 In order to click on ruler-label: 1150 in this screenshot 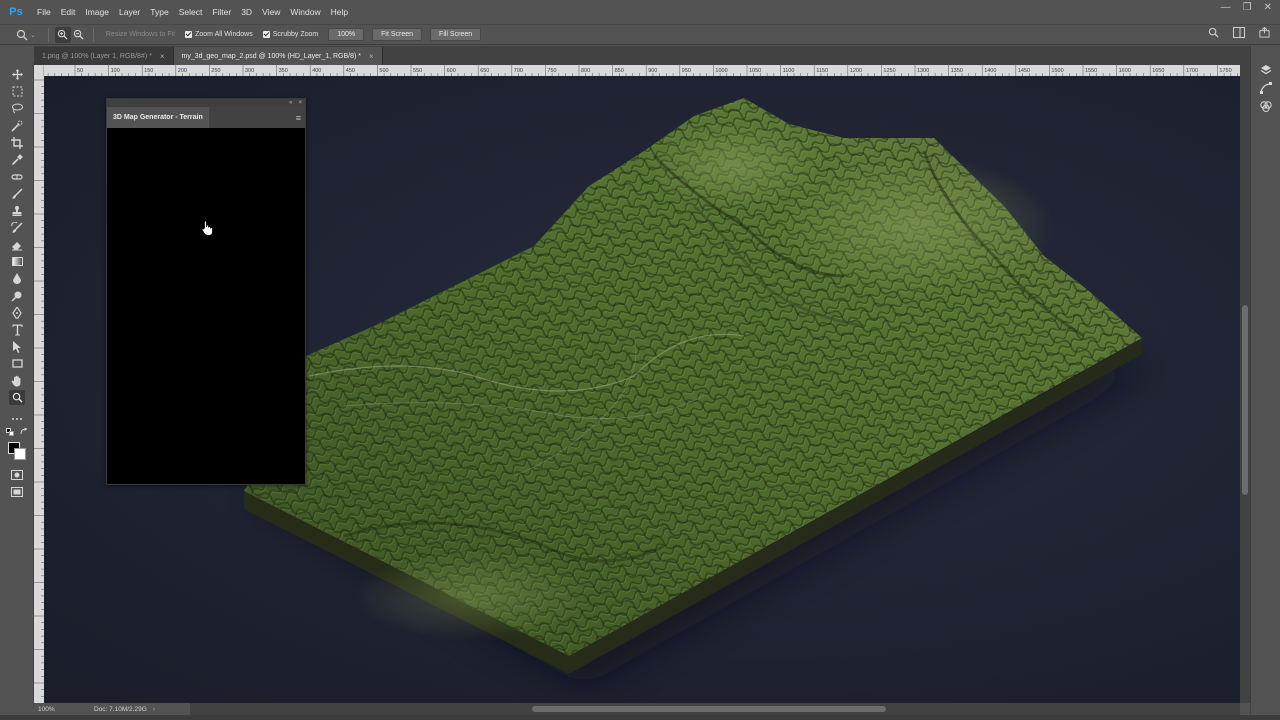, I will do `click(822, 71)`.